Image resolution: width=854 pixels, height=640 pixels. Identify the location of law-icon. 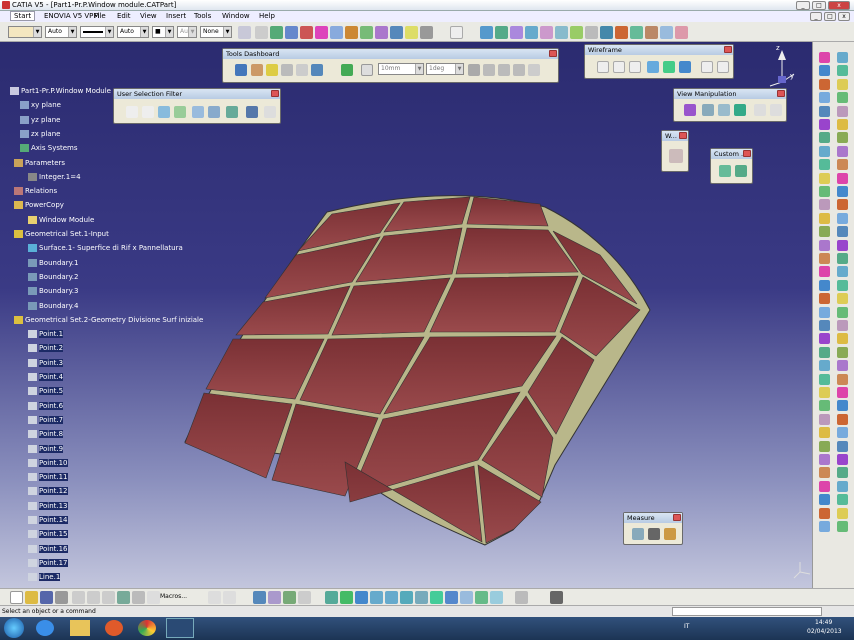
(636, 32).